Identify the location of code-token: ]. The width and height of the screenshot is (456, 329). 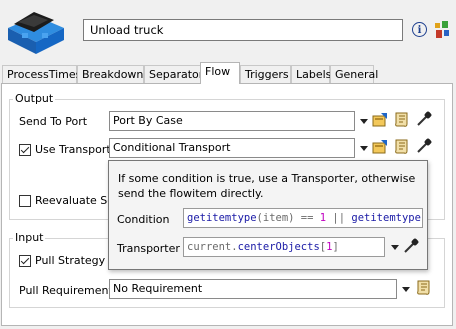
(335, 247).